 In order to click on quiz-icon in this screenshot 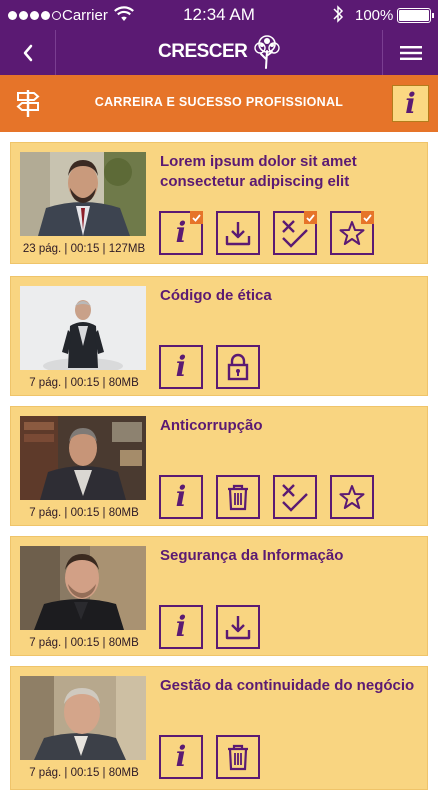, I will do `click(295, 498)`.